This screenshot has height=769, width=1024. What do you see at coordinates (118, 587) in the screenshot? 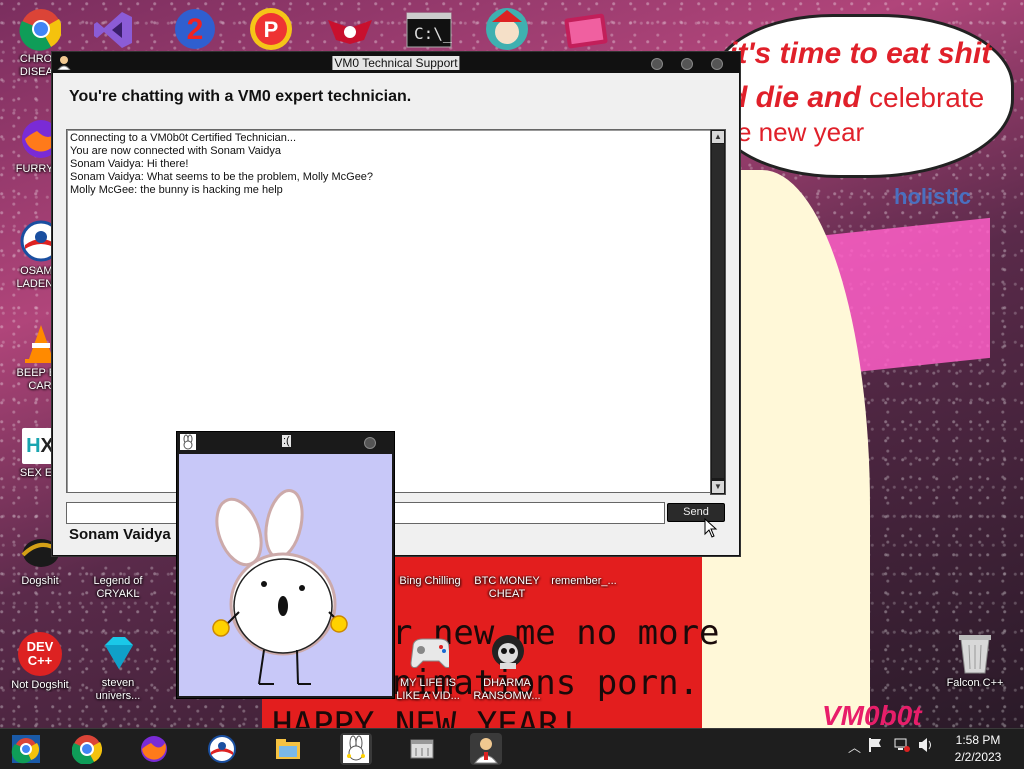
I see `desktop-icon-label: Legend of CRYAKL` at bounding box center [118, 587].